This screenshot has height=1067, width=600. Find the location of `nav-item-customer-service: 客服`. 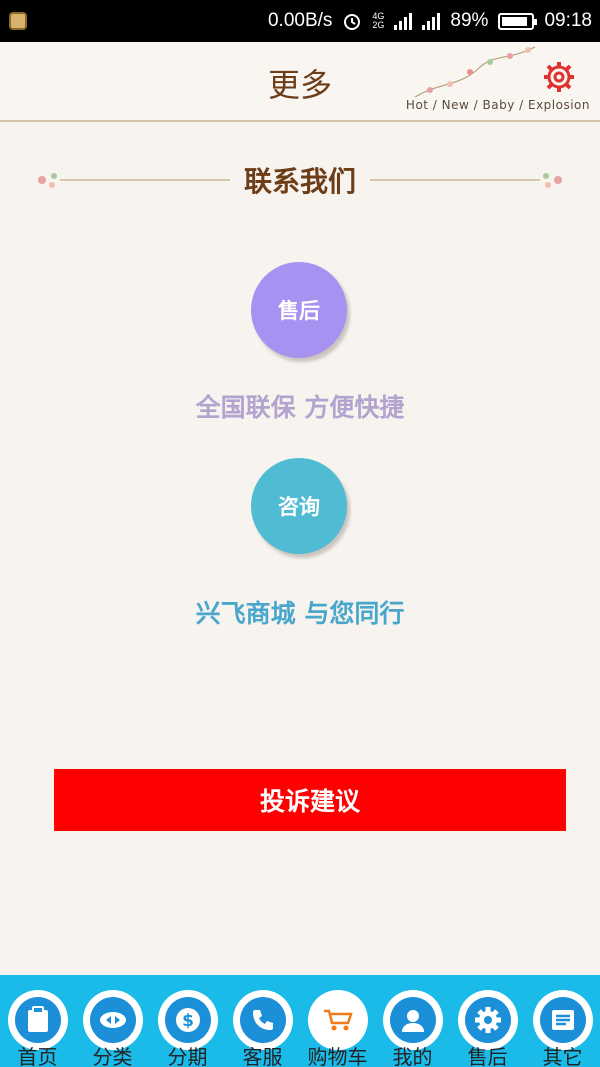

nav-item-customer-service: 客服 is located at coordinates (262, 1021).